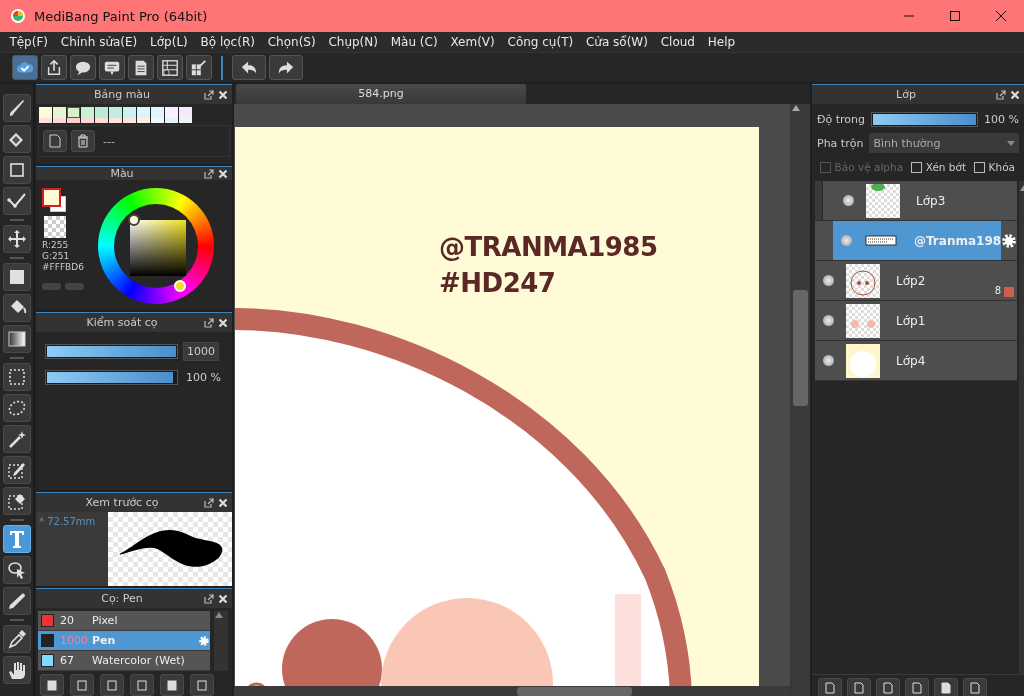 The image size is (1024, 696). I want to click on blend-mode-dropdown: Bình thường, so click(944, 143).